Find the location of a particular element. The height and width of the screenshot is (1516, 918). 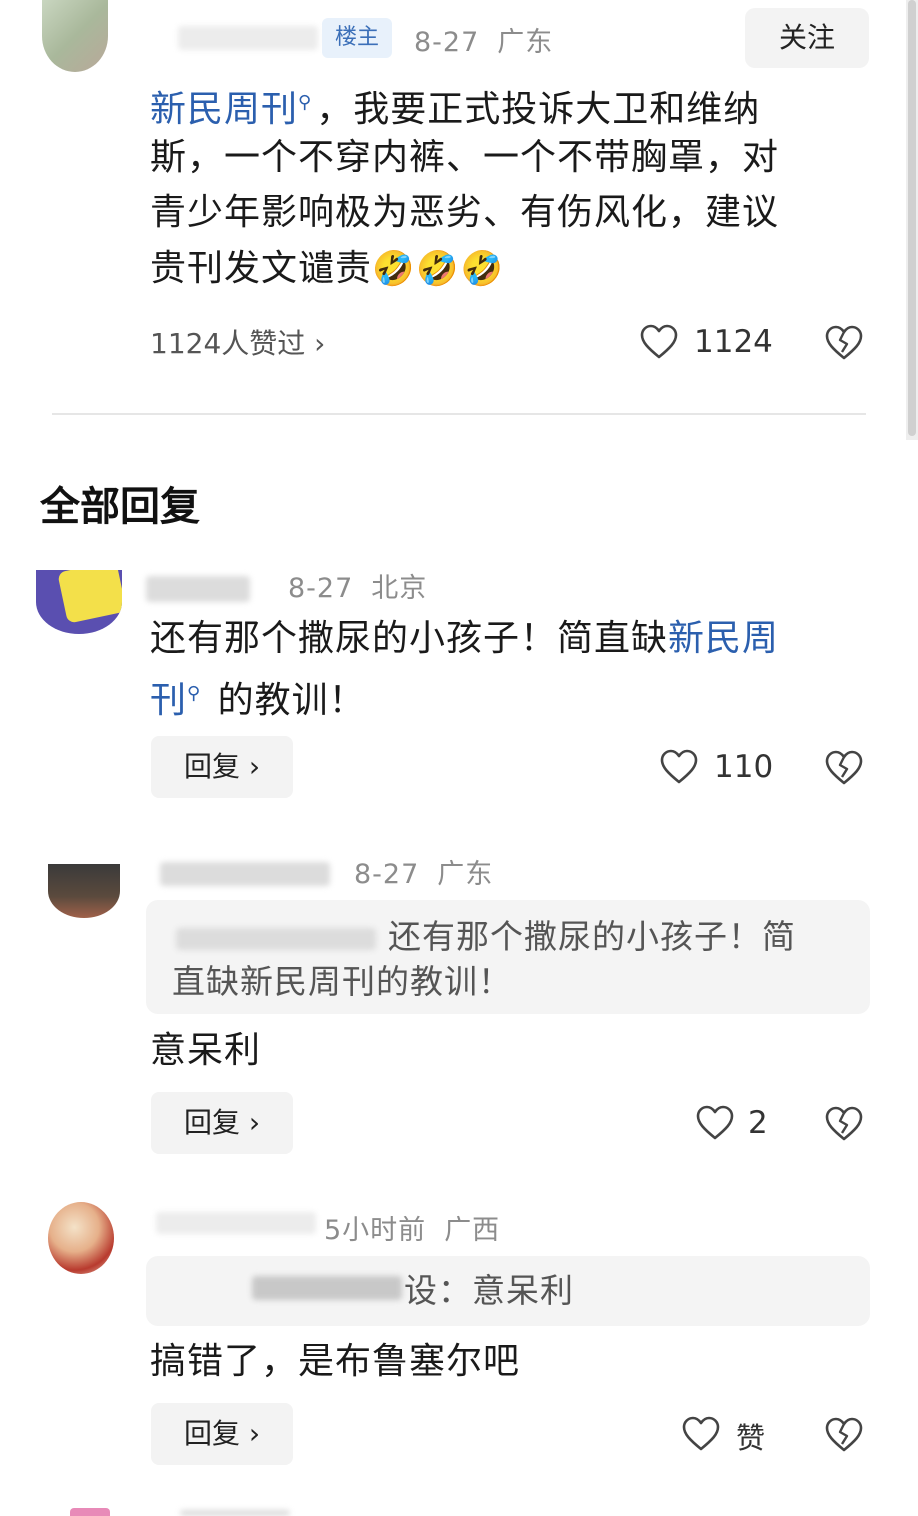

like-count: 110 is located at coordinates (744, 767).